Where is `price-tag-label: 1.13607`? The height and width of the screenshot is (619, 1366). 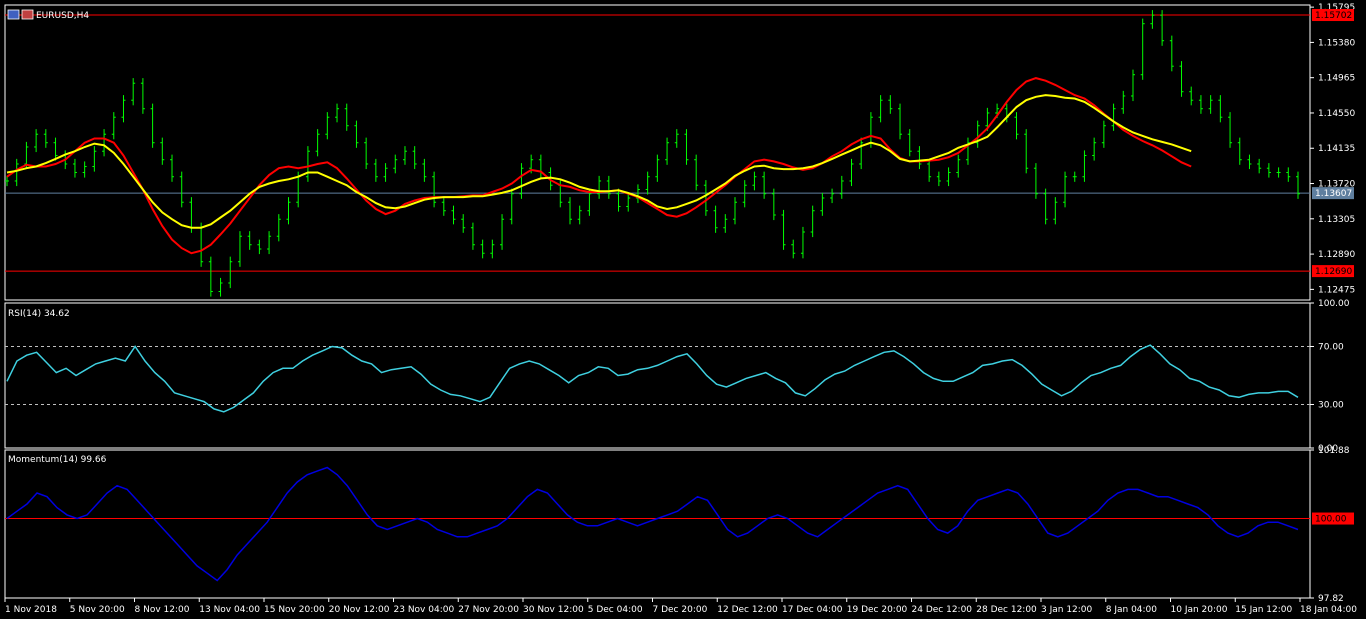
price-tag-label: 1.13607 is located at coordinates (1333, 194).